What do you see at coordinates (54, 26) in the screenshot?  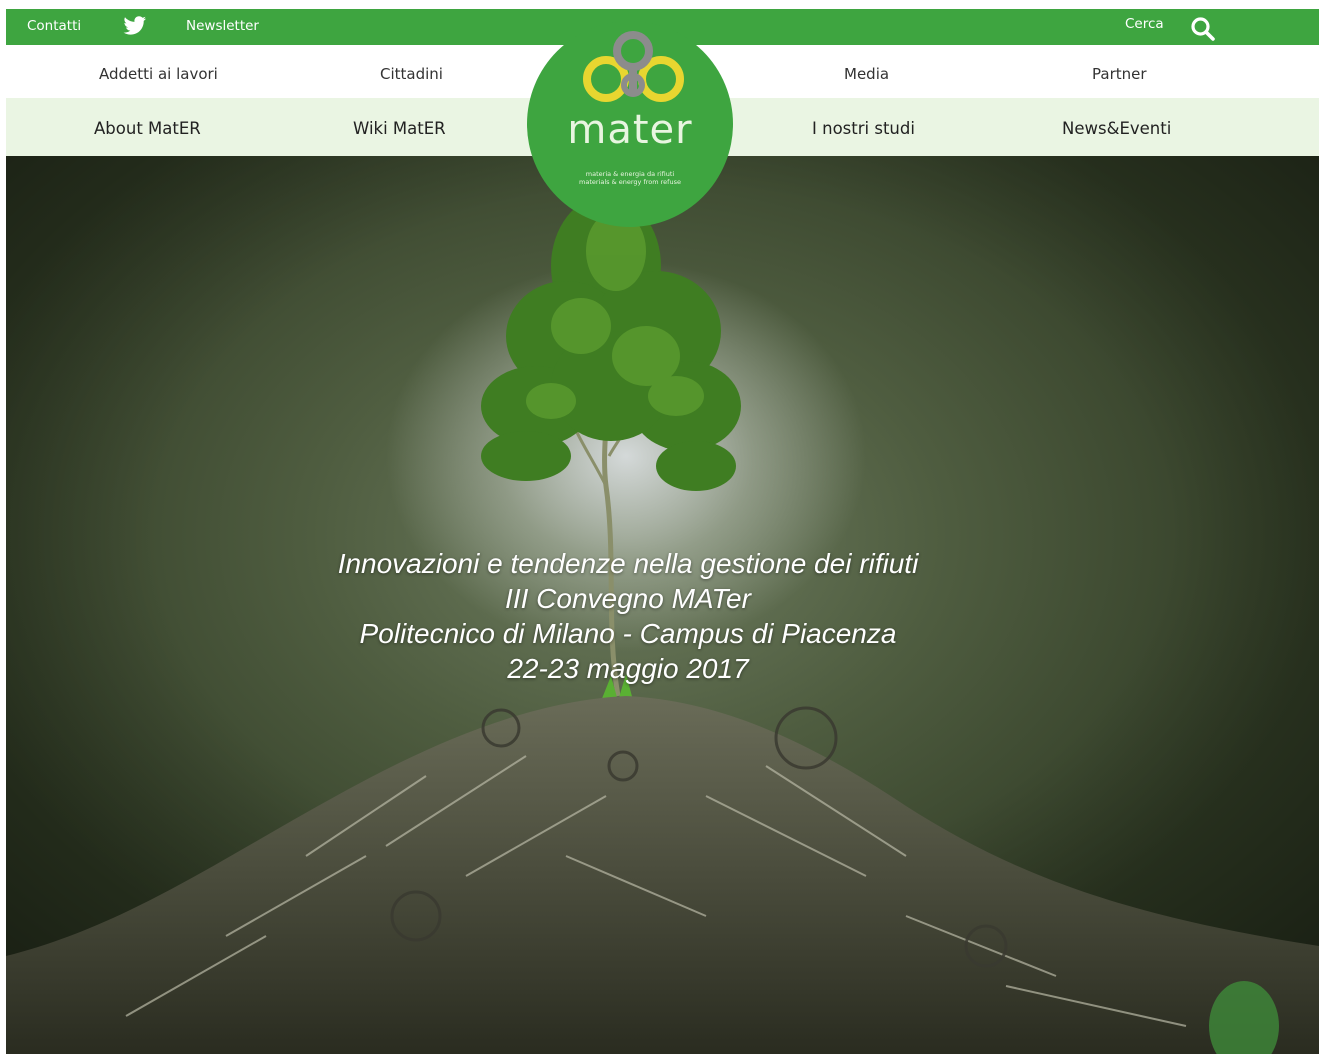 I see `contatti-link: Contatti` at bounding box center [54, 26].